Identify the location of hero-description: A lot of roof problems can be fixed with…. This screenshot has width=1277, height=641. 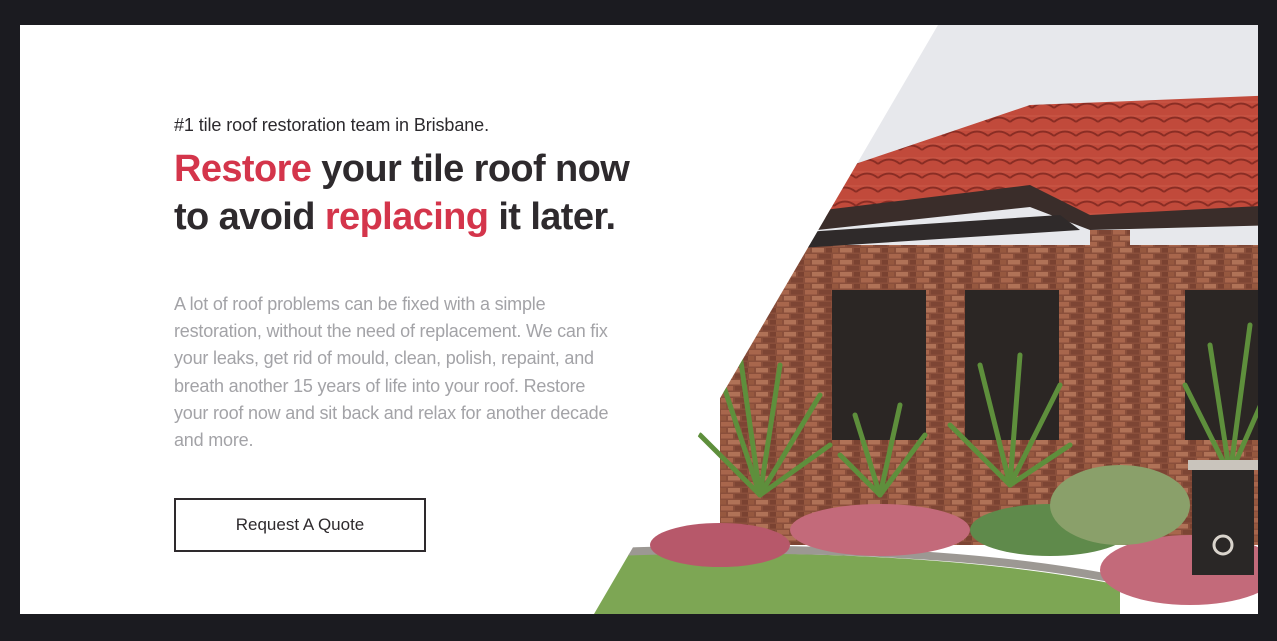
(391, 372).